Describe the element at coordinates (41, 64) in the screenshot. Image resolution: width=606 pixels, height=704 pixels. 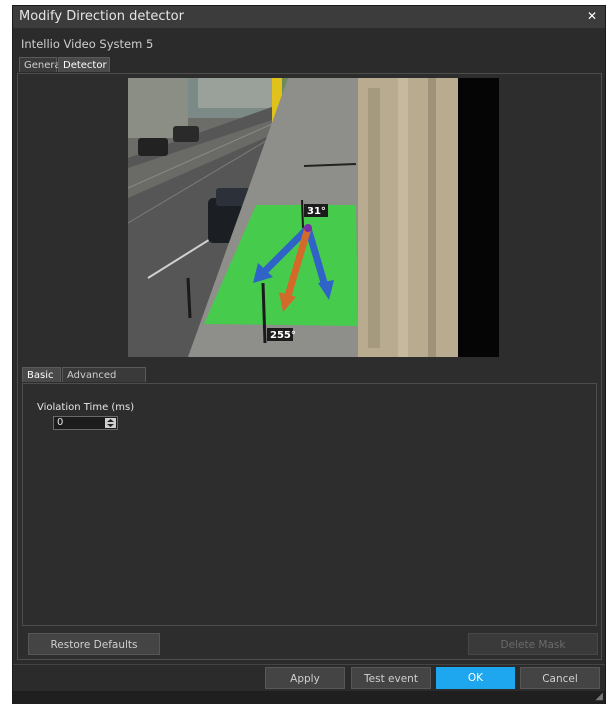
I see `tab-general: General` at that location.